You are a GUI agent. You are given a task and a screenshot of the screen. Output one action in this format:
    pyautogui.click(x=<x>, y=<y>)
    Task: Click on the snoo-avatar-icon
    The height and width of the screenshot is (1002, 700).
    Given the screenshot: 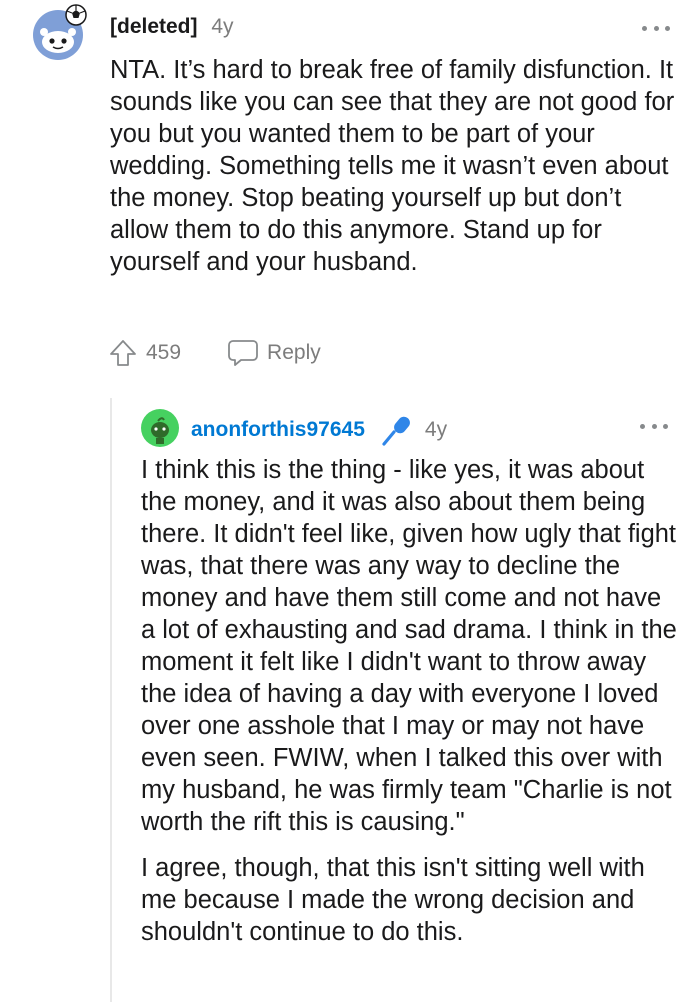 What is the action you would take?
    pyautogui.click(x=60, y=32)
    